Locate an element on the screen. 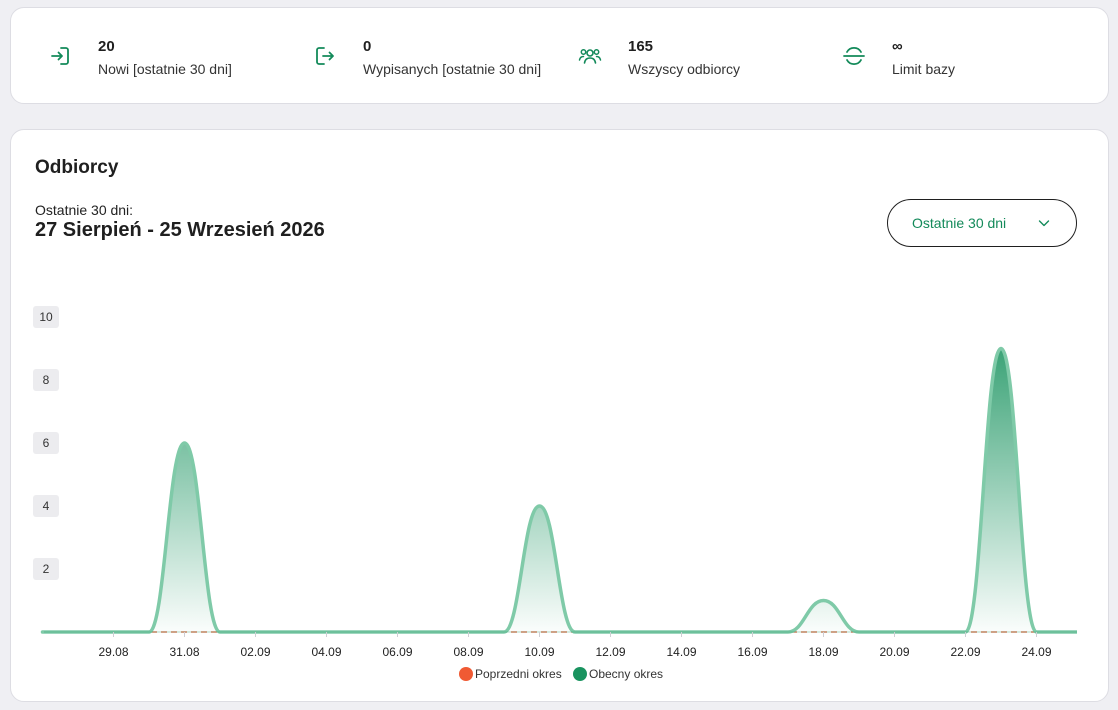  users-group-icon is located at coordinates (590, 56).